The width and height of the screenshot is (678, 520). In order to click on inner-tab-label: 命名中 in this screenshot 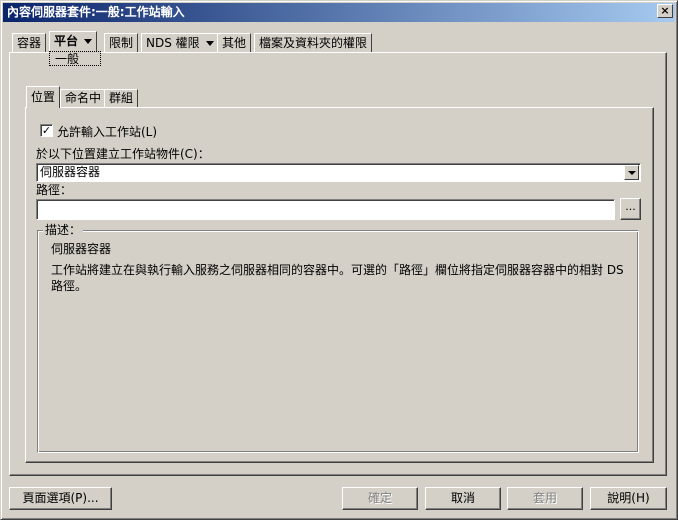, I will do `click(83, 98)`.